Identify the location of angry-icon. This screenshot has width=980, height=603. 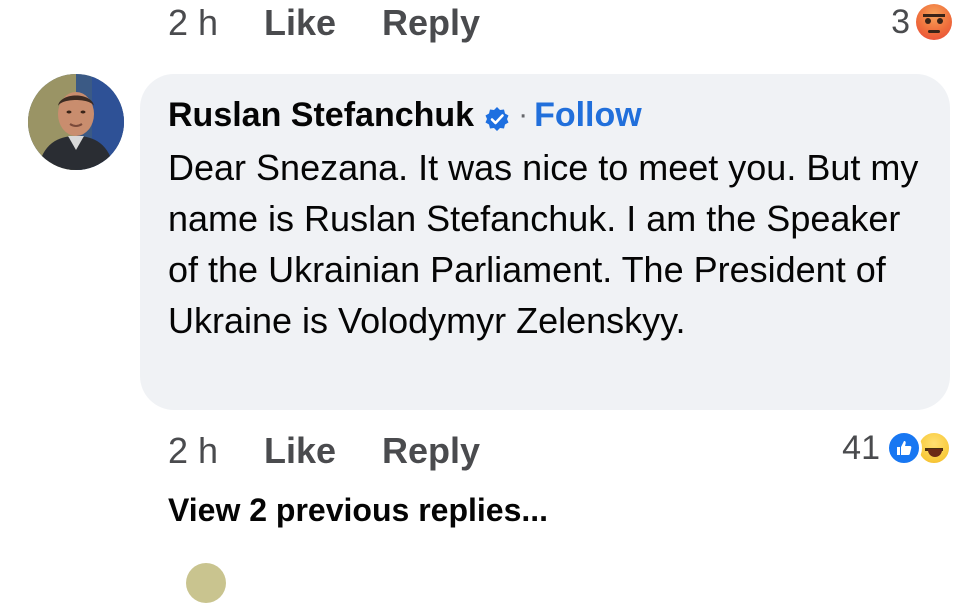
(934, 22).